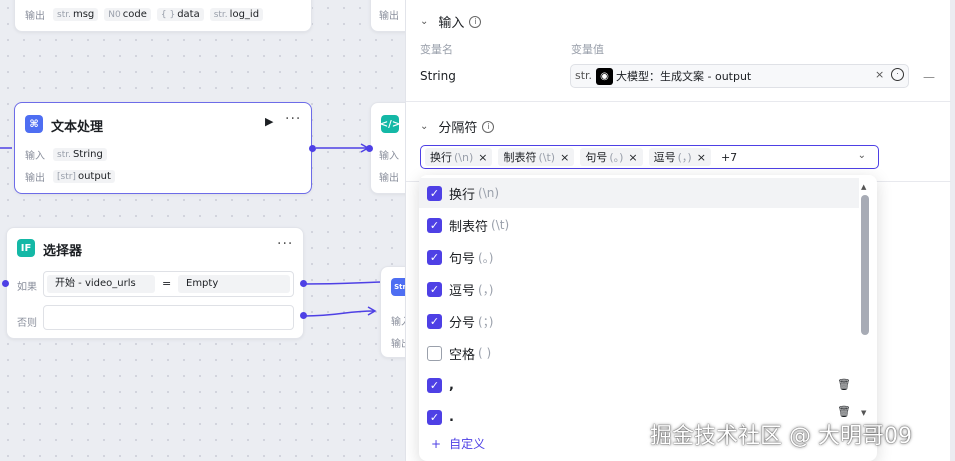  What do you see at coordinates (781, 436) in the screenshot?
I see `watermark: 掘金技术社区 @ 大明哥09` at bounding box center [781, 436].